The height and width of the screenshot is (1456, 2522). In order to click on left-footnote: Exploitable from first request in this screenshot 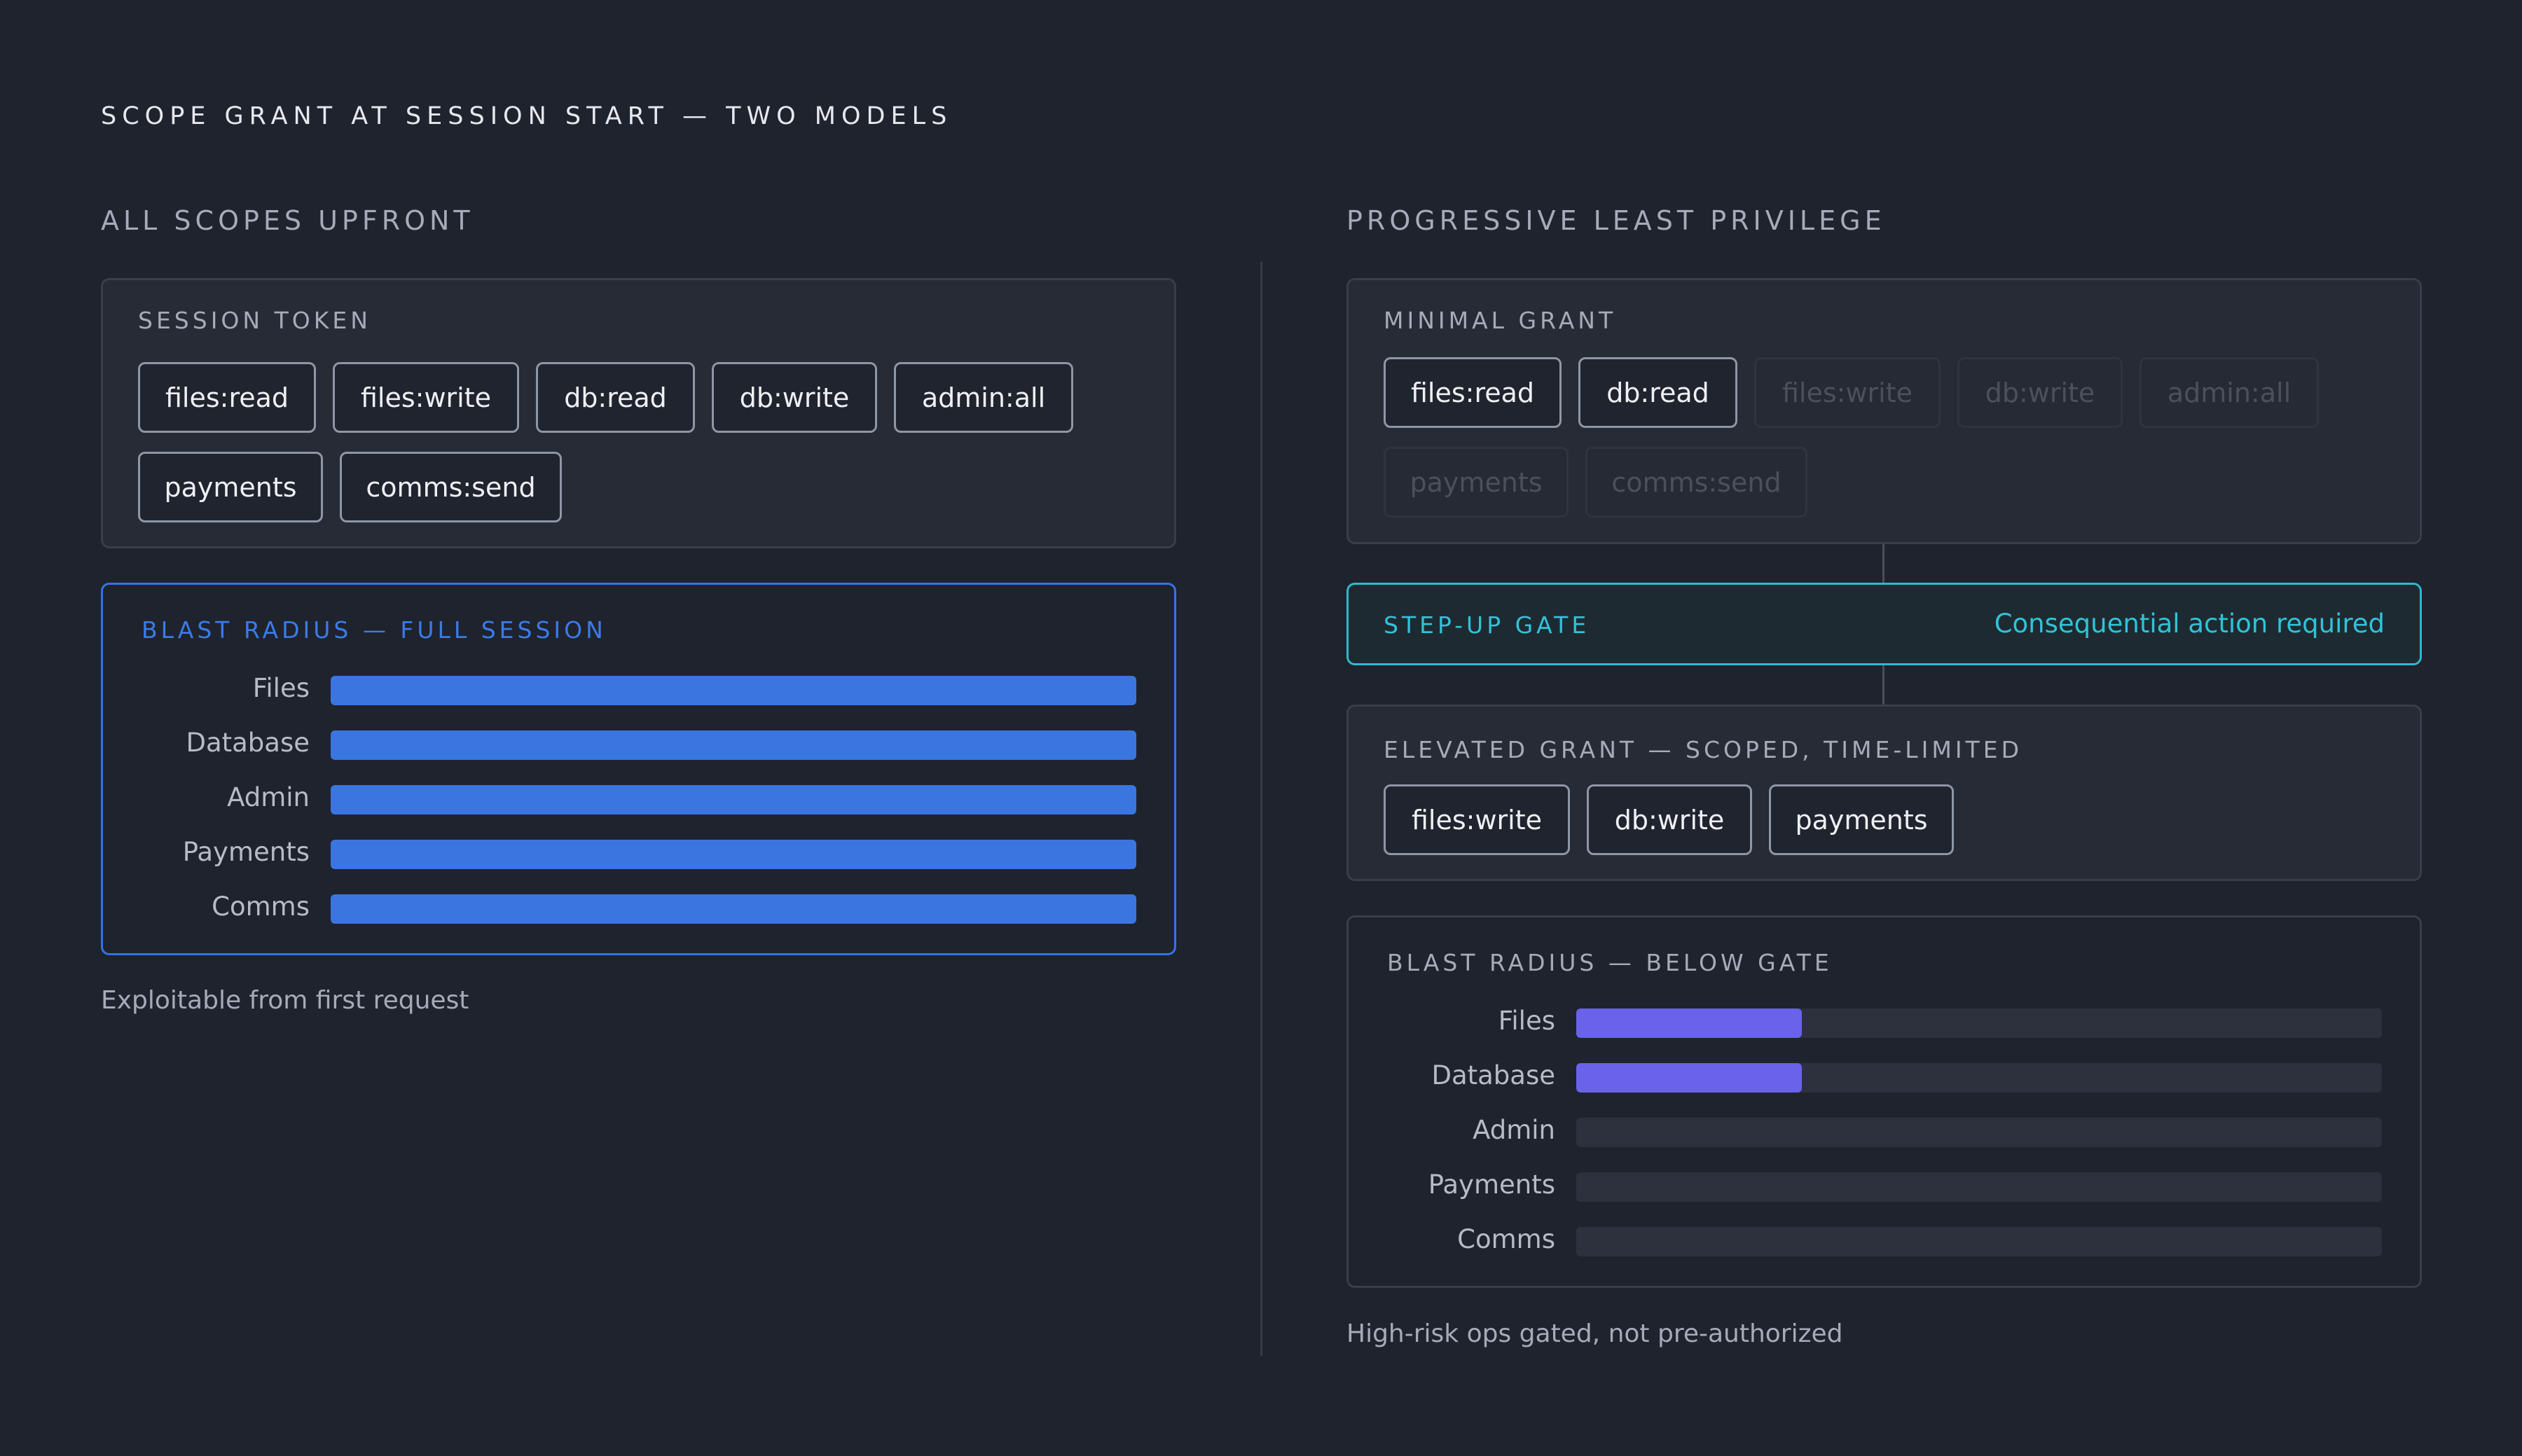, I will do `click(285, 1000)`.